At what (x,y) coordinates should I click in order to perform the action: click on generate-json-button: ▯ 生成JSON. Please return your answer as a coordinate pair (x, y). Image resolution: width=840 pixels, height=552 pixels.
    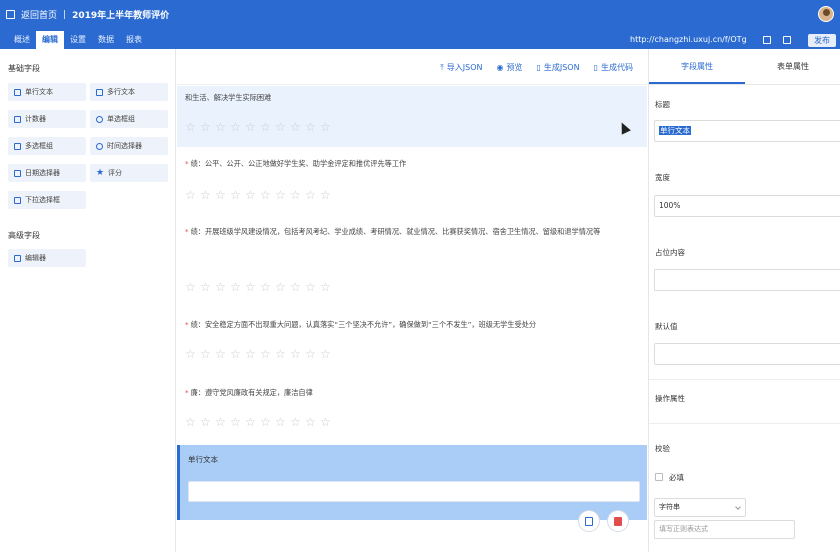
    Looking at the image, I should click on (557, 67).